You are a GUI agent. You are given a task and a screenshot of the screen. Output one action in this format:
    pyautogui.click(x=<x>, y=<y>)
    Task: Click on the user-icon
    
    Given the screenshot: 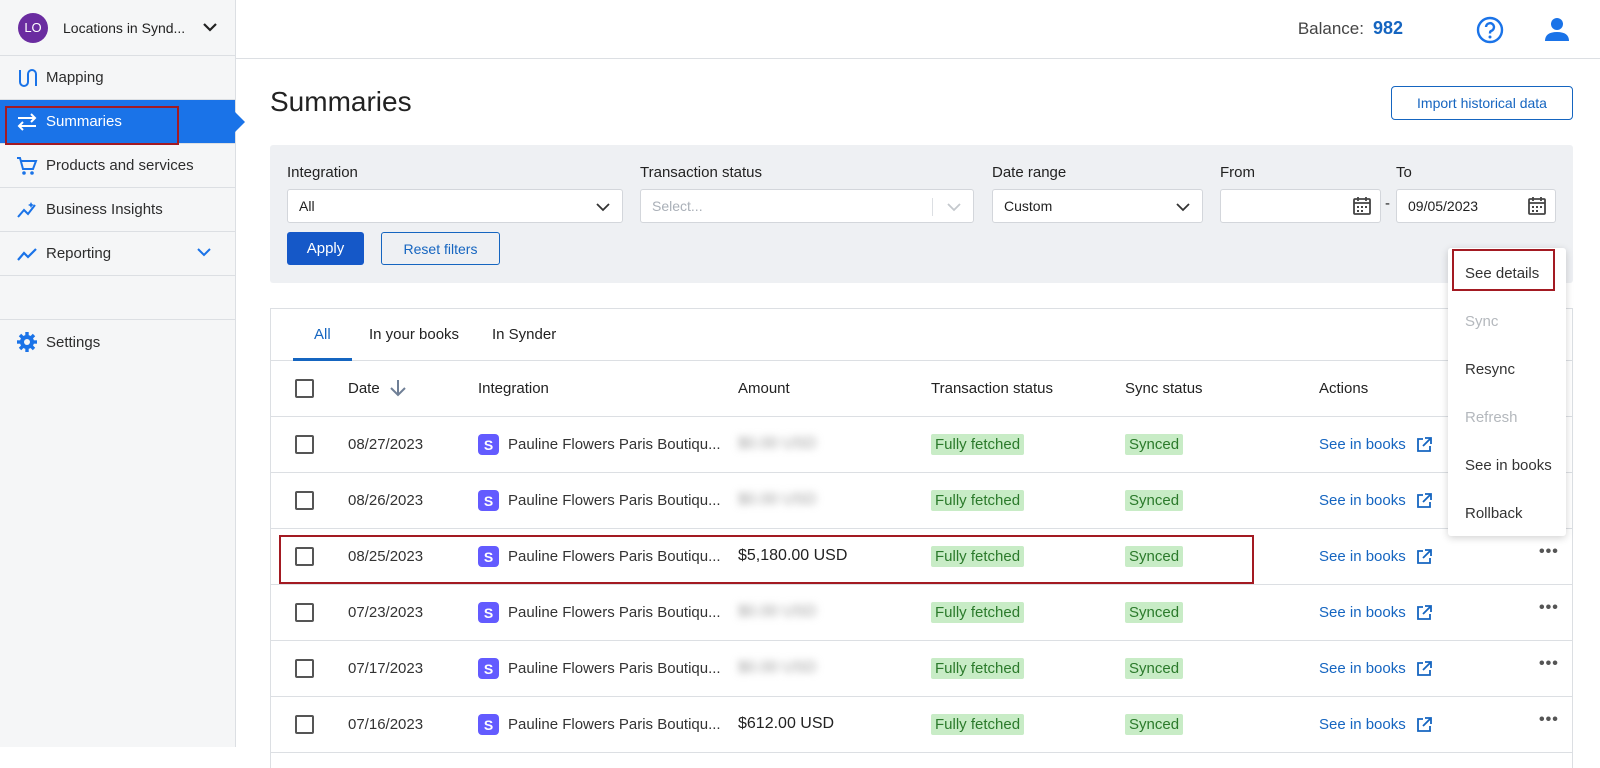 What is the action you would take?
    pyautogui.click(x=1557, y=31)
    